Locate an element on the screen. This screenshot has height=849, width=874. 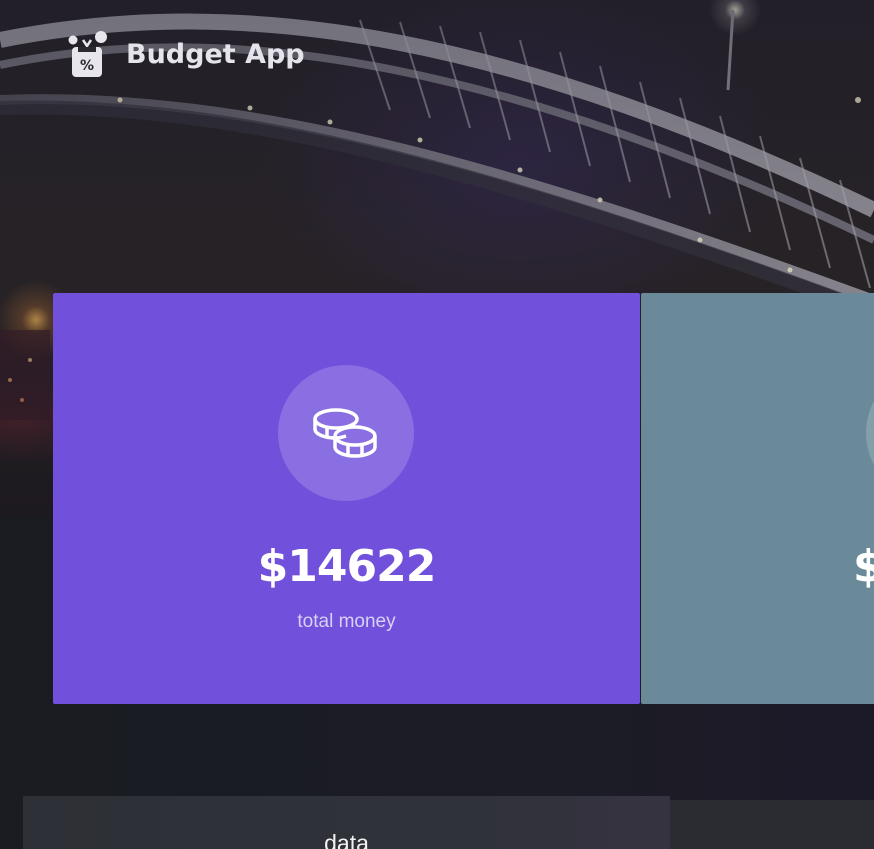
right-panel is located at coordinates (772, 824).